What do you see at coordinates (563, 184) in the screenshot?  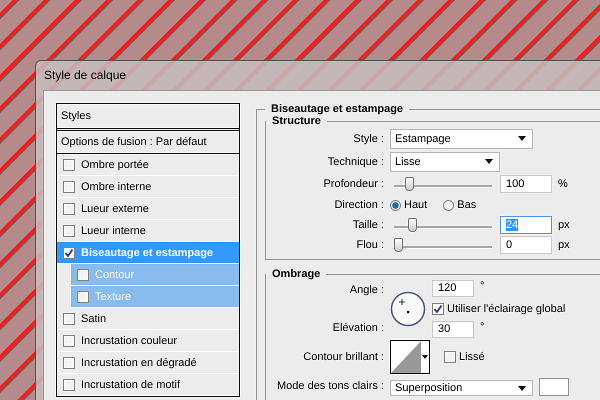 I see `unit-label: %` at bounding box center [563, 184].